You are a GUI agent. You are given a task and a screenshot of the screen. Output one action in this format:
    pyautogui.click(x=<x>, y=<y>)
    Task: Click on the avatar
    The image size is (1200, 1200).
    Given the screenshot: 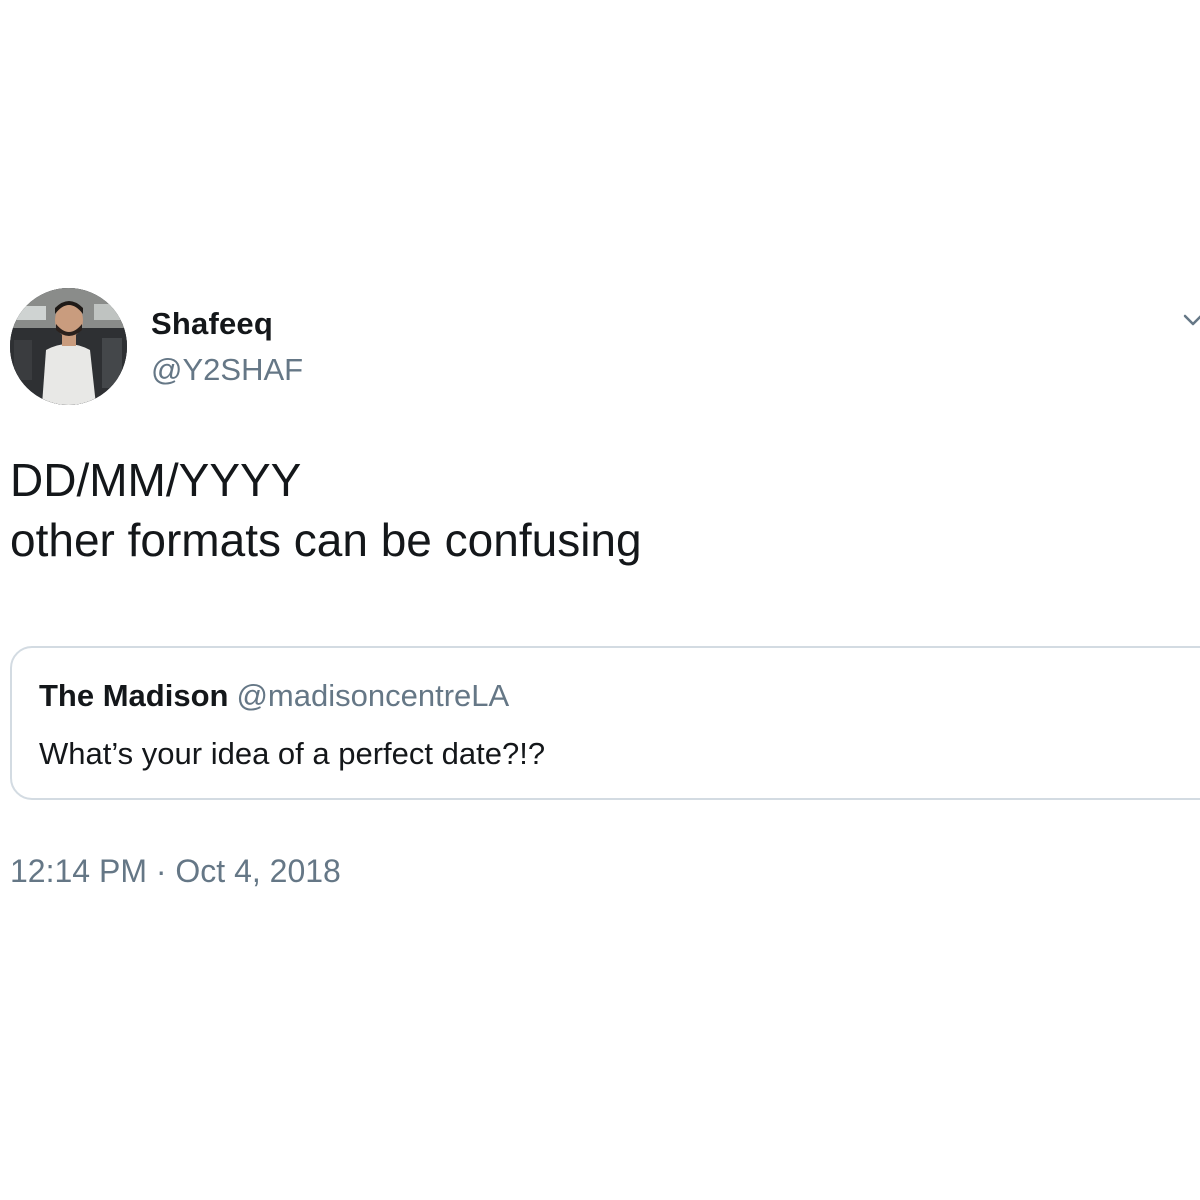 What is the action you would take?
    pyautogui.click(x=68, y=346)
    